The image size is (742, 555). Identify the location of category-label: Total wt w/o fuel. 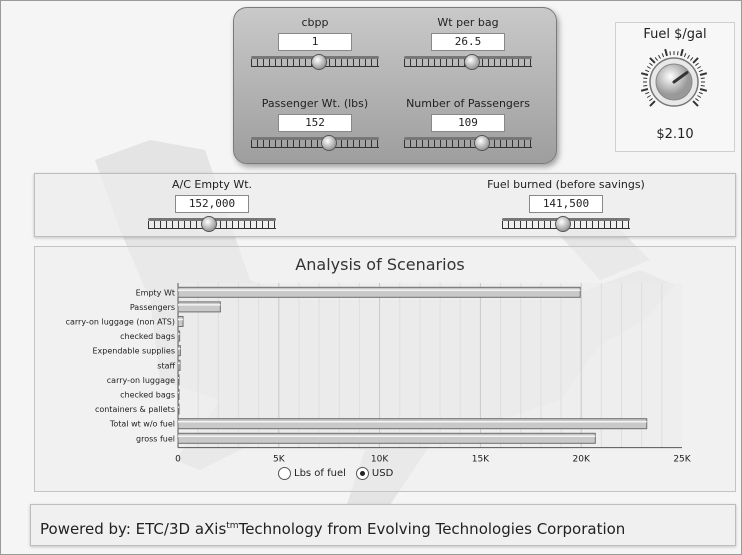
(142, 424).